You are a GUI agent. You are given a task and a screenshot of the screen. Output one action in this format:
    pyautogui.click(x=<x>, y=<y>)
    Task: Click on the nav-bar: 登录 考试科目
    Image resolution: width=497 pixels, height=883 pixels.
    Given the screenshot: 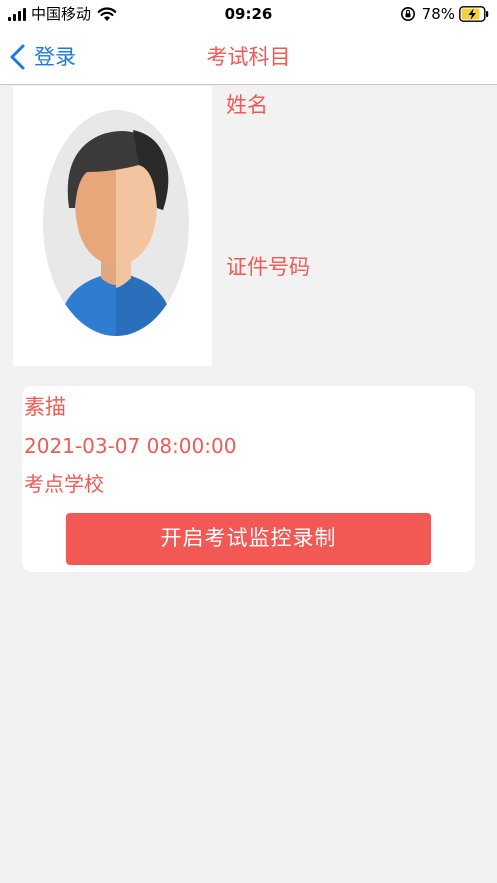 What is the action you would take?
    pyautogui.click(x=248, y=57)
    